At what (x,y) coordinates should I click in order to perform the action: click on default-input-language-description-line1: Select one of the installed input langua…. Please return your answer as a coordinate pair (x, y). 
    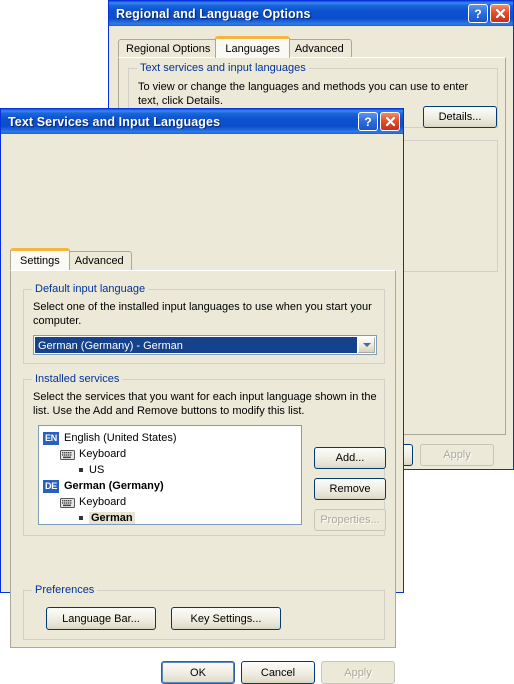
    Looking at the image, I should click on (202, 307).